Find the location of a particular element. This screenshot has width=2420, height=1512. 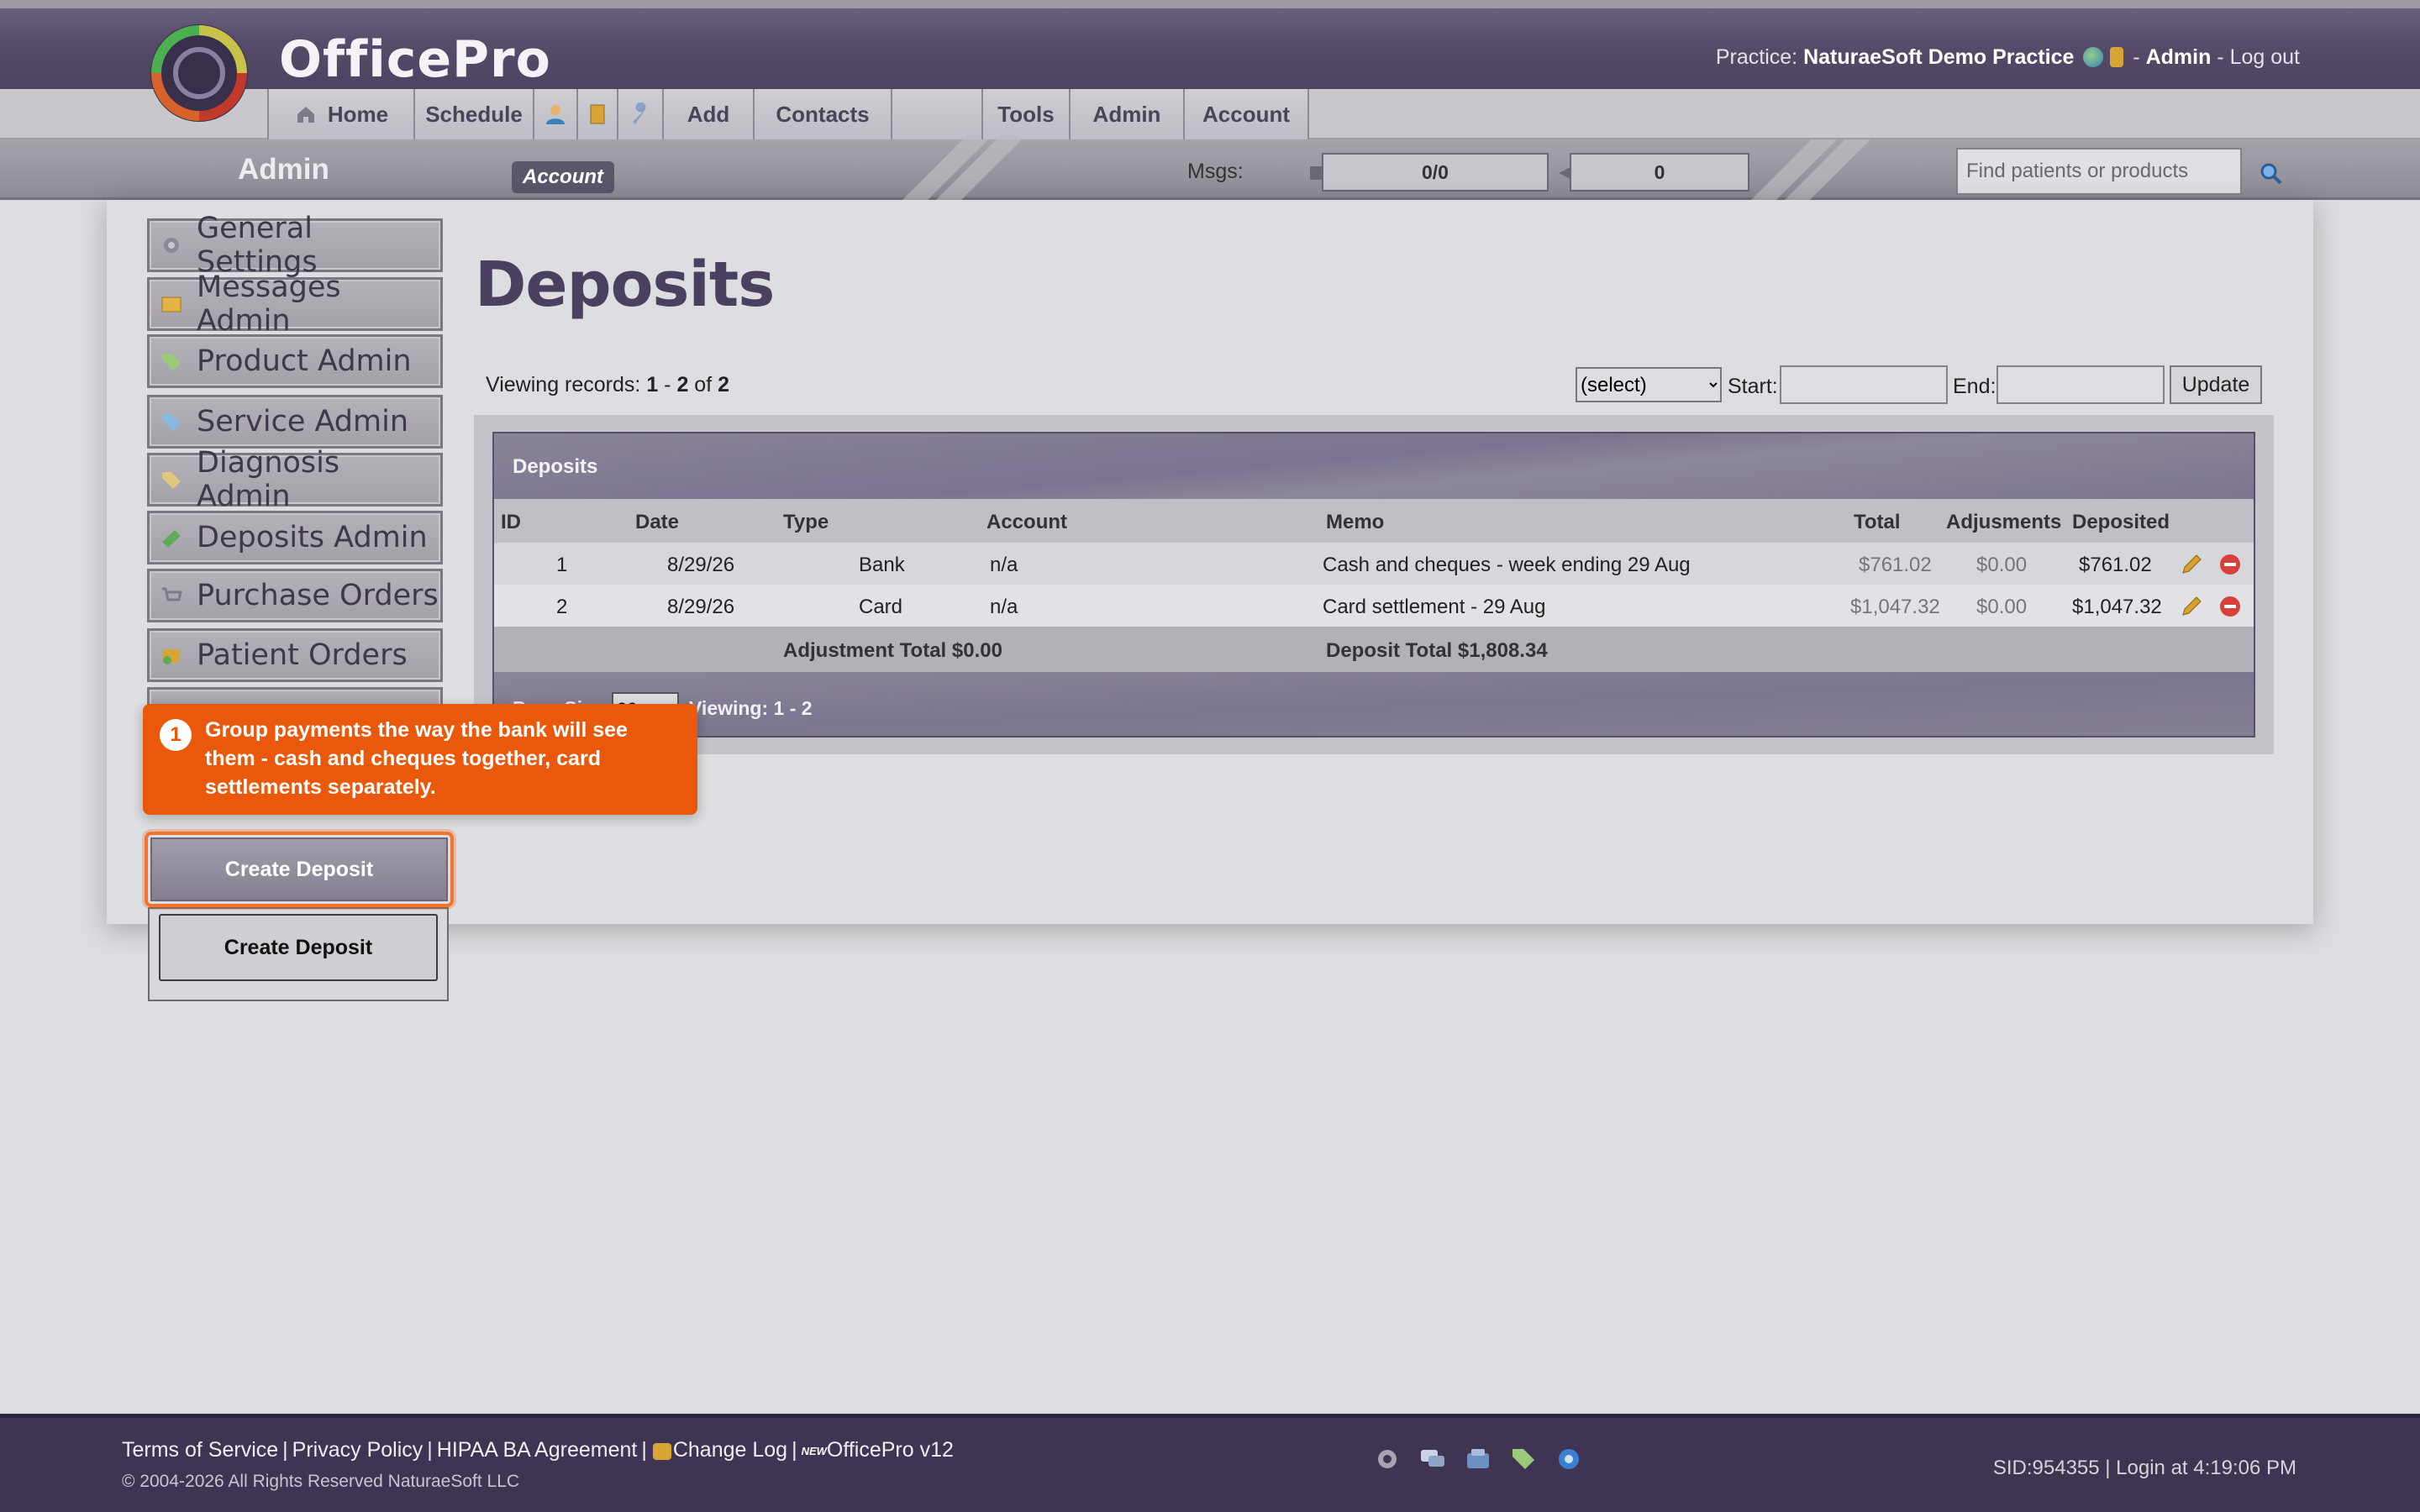

cell-memo: Cash and cheques - week ending 29 Aug is located at coordinates (1507, 565).